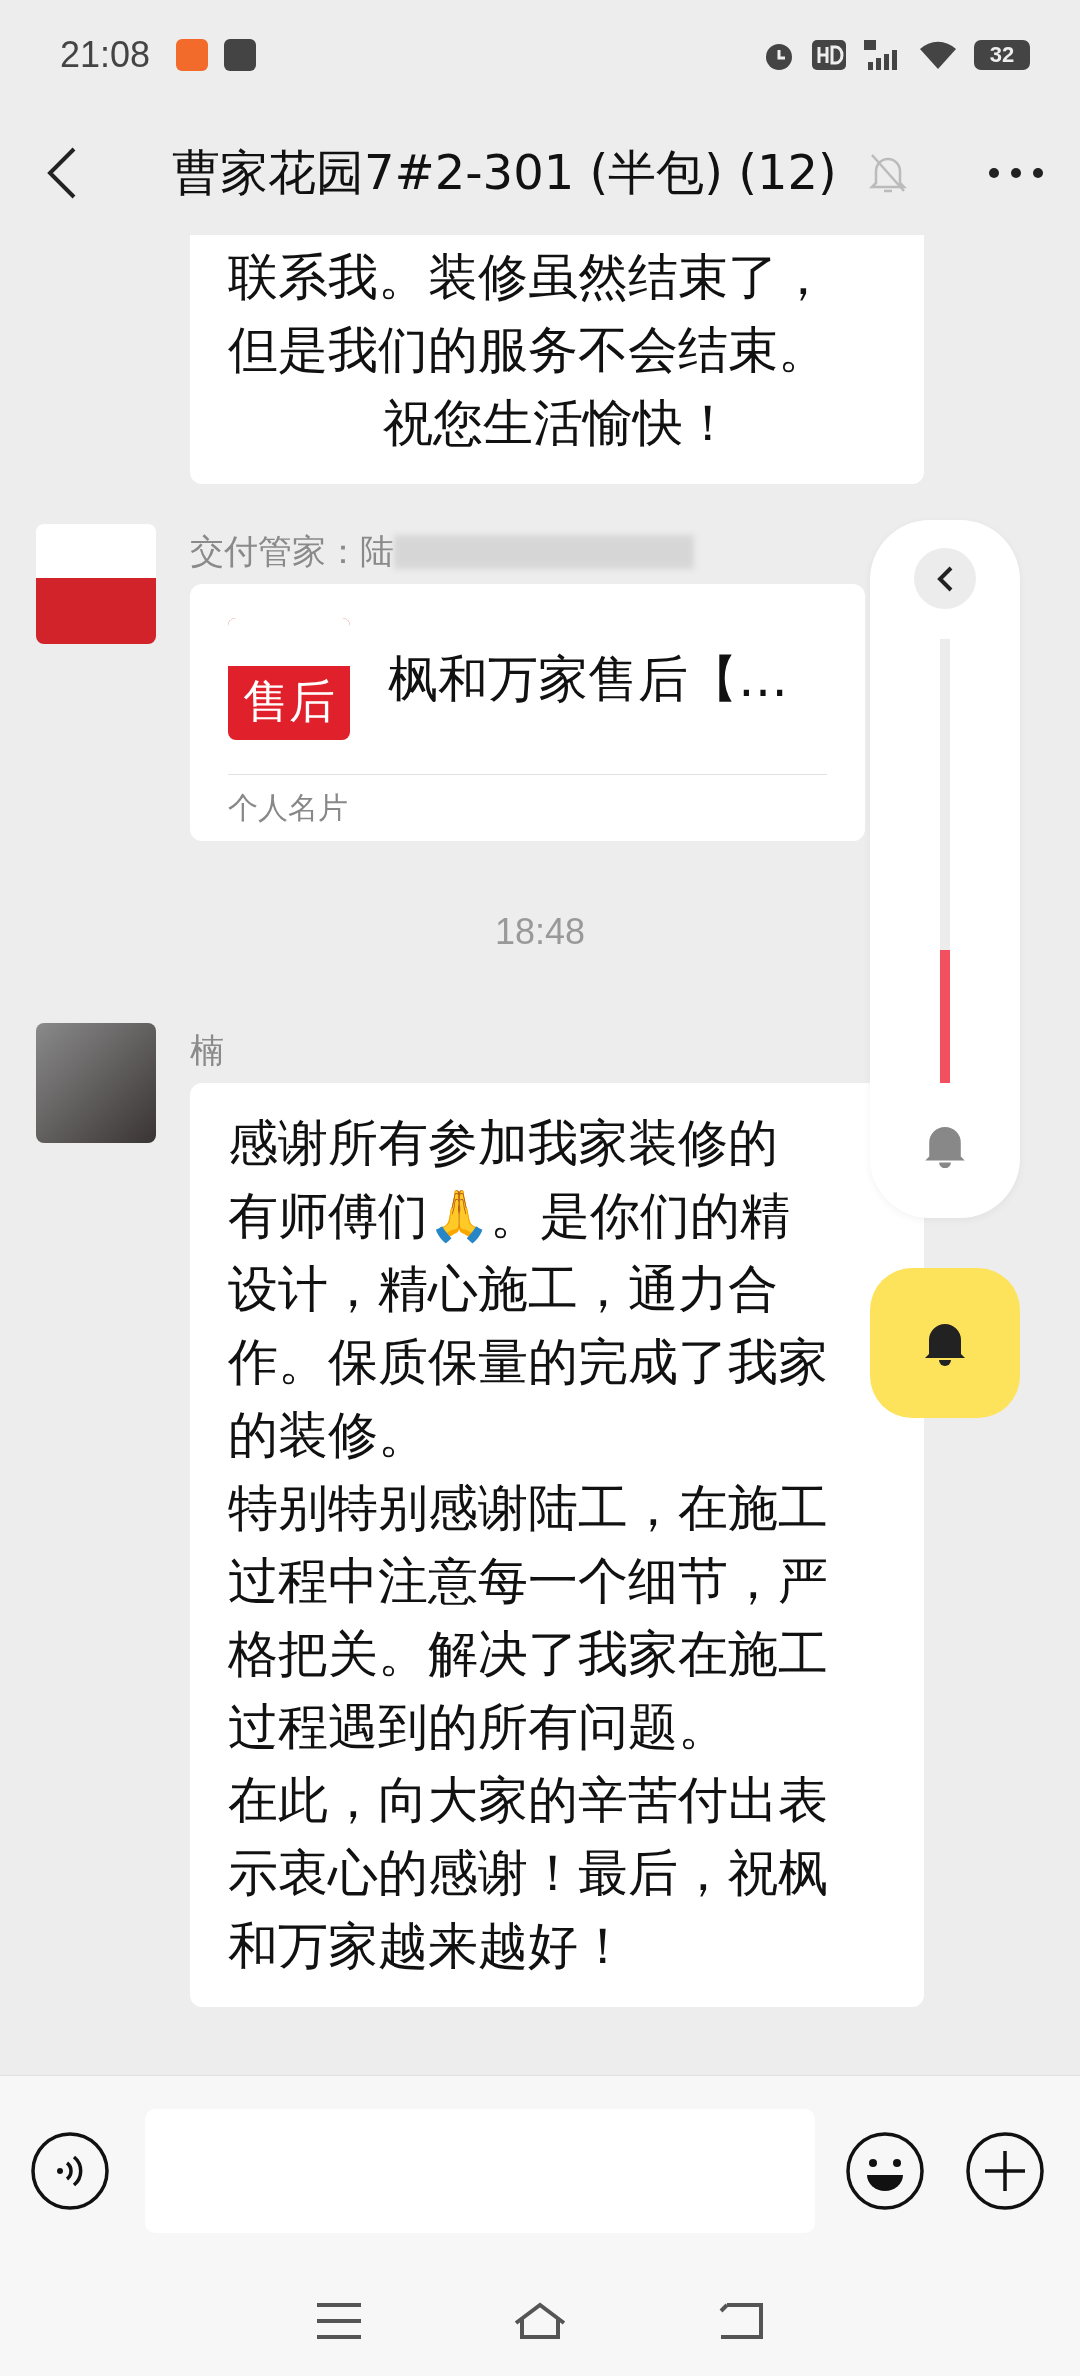  I want to click on more-icon, so click(1016, 172).